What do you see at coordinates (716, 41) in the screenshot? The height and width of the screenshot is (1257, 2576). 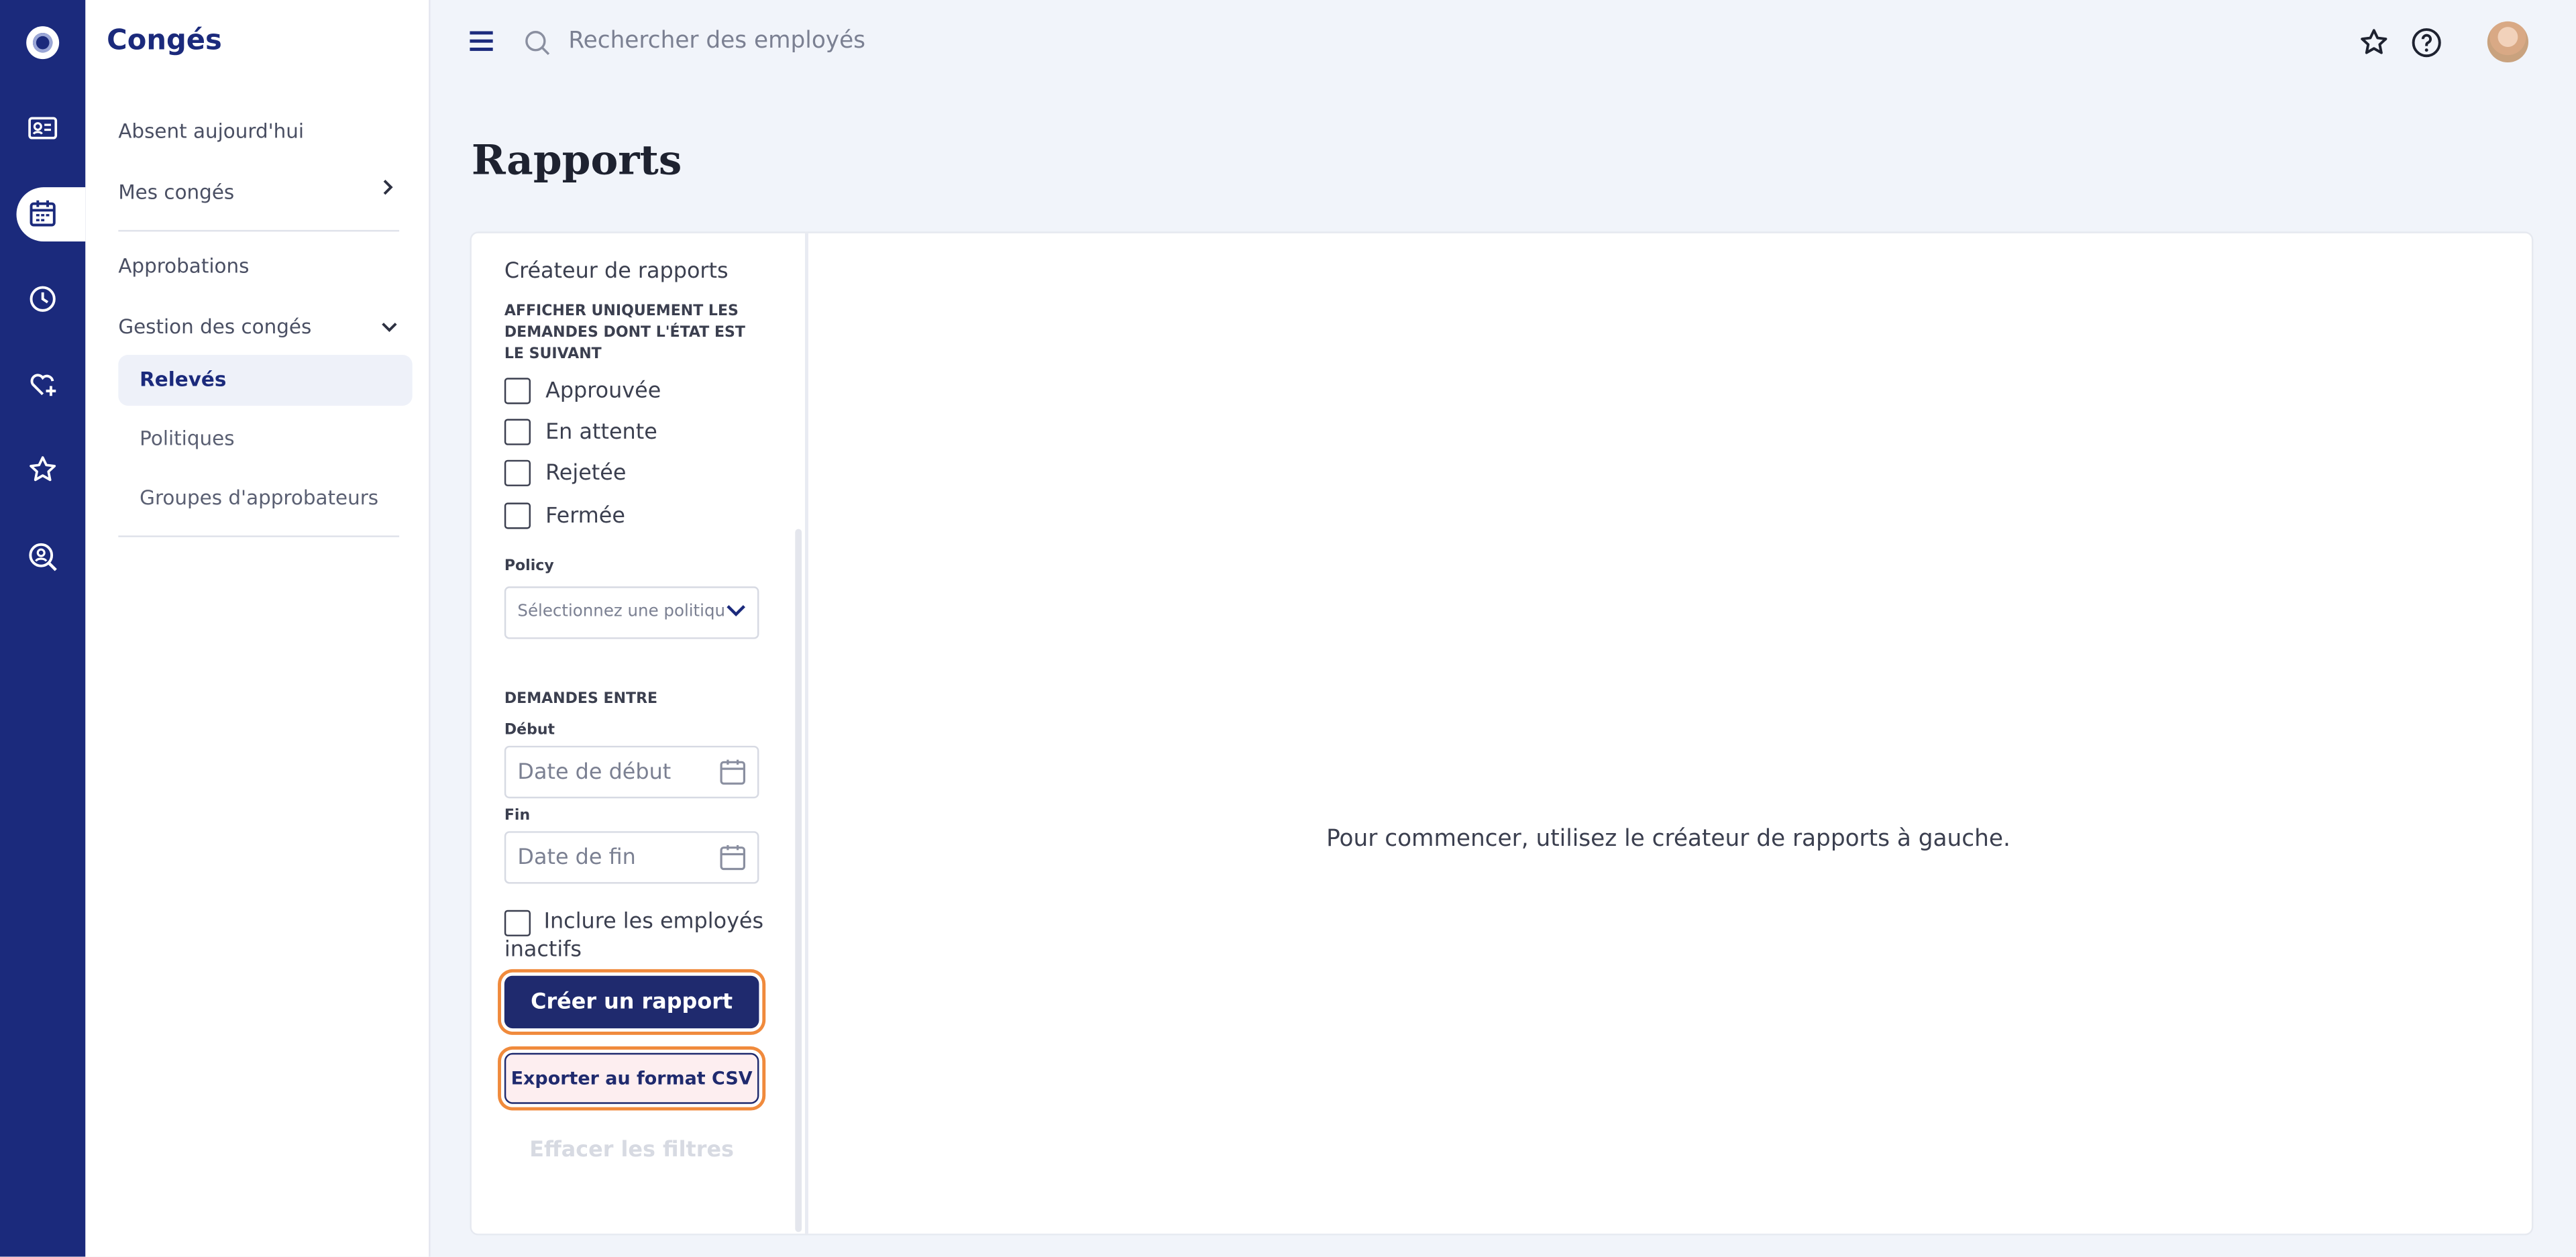 I see `search-input: Rechercher des employés` at bounding box center [716, 41].